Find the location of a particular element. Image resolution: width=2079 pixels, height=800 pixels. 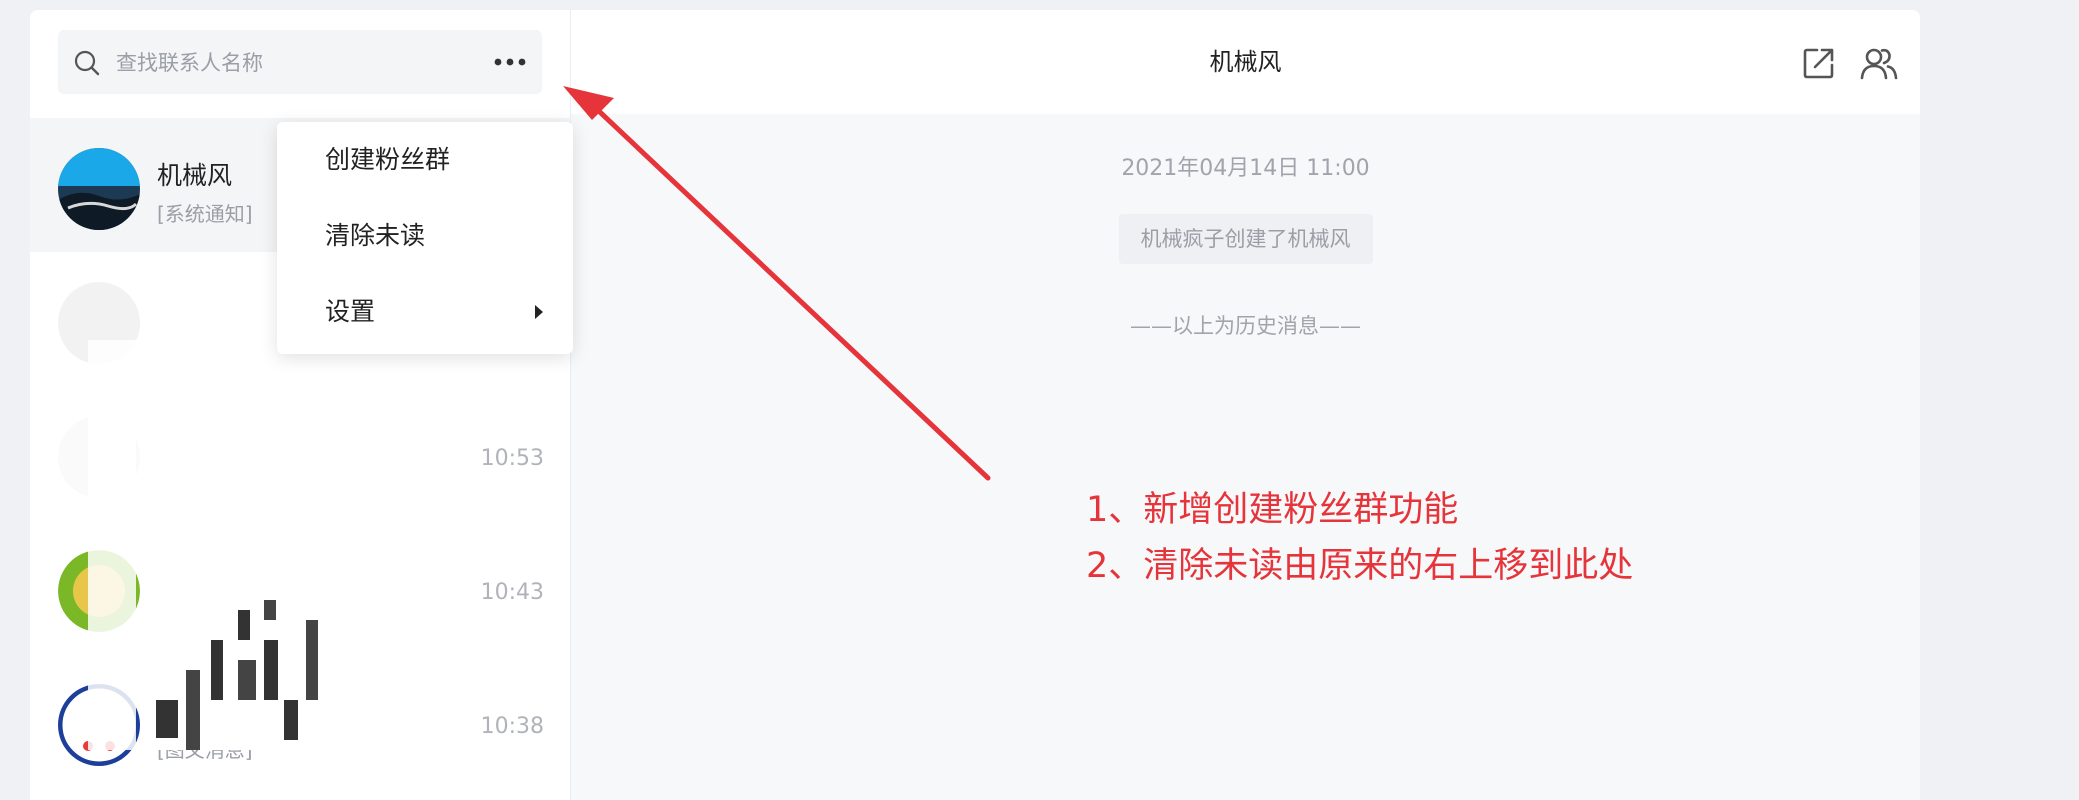

search-box is located at coordinates (275, 63).